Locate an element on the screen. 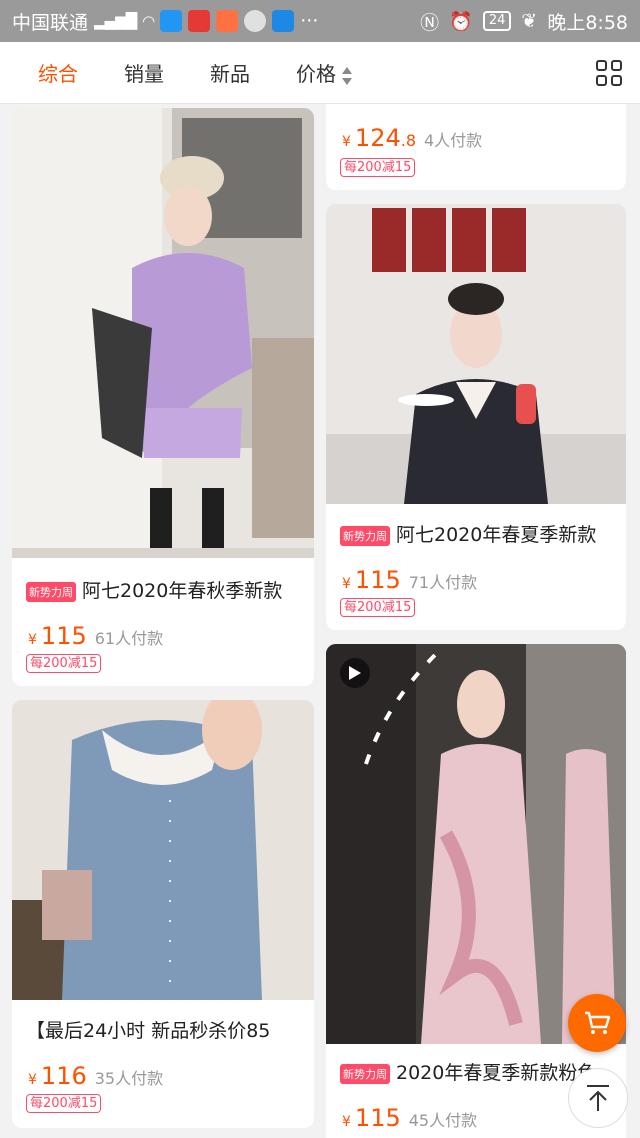 The image size is (640, 1138). product-card: ¥ 124 .8 4人付款 每200减15 is located at coordinates (476, 147).